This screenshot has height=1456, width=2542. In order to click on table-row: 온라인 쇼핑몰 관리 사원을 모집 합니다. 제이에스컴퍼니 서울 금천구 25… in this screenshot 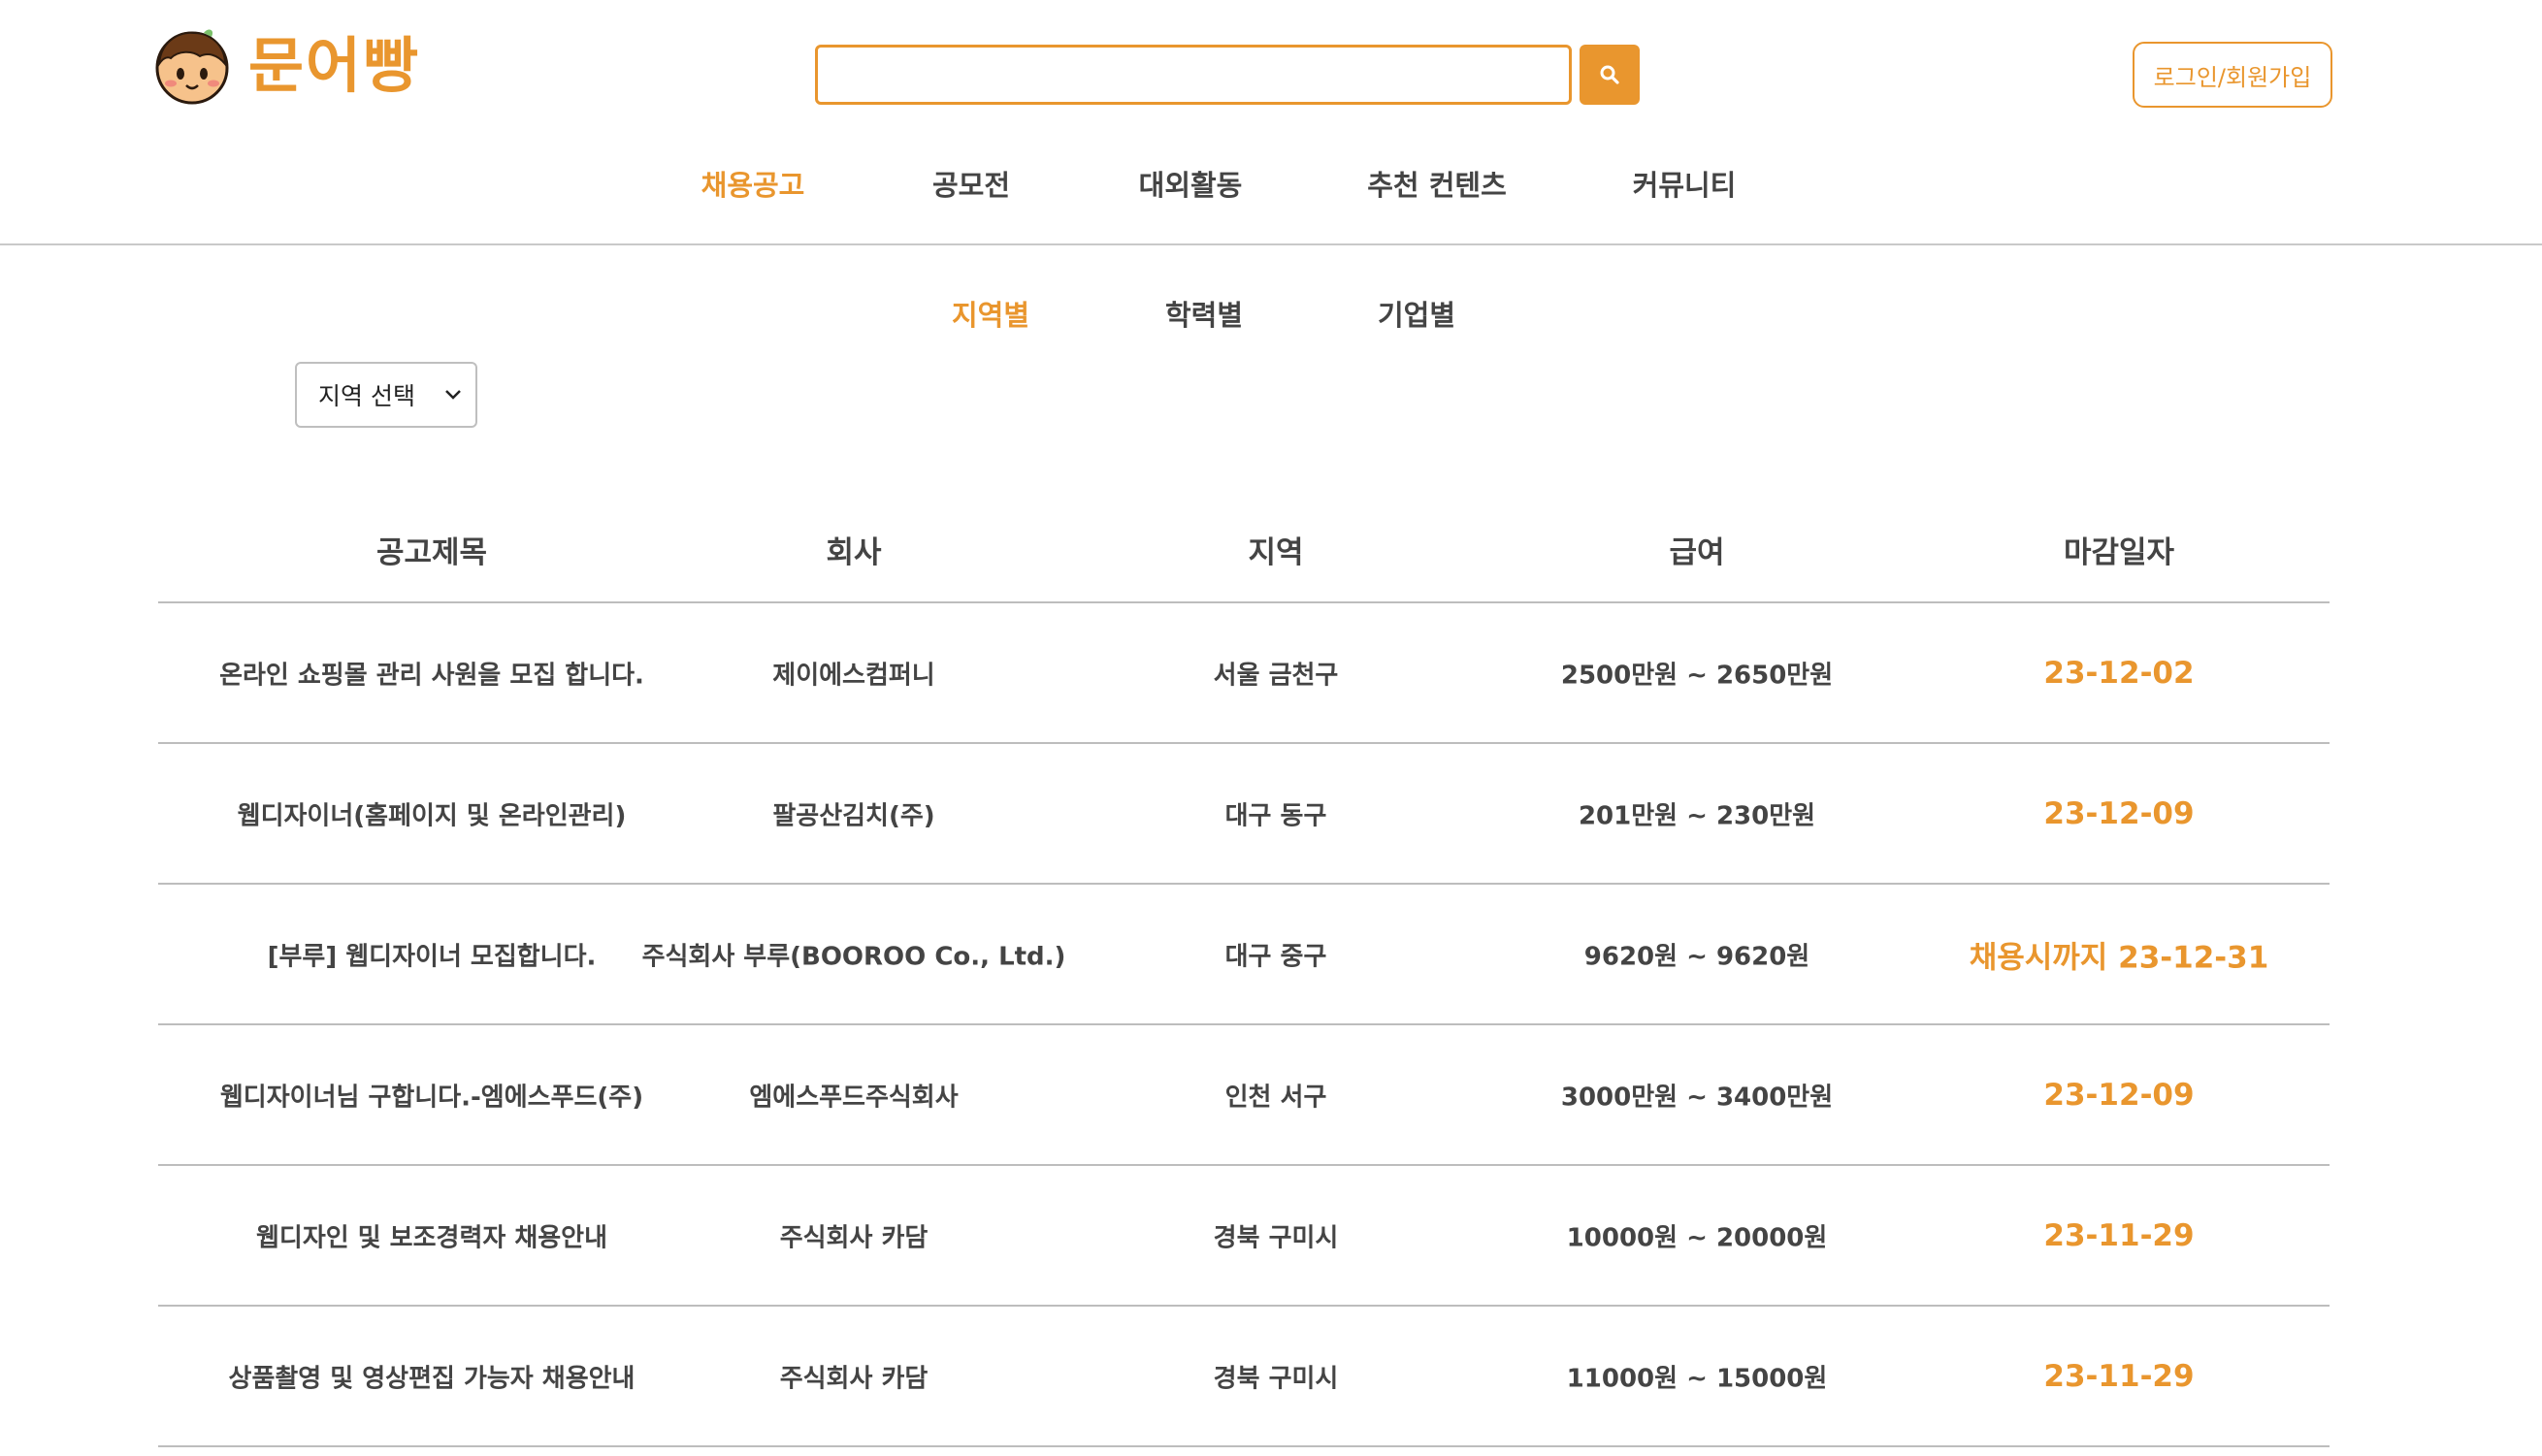, I will do `click(1244, 673)`.